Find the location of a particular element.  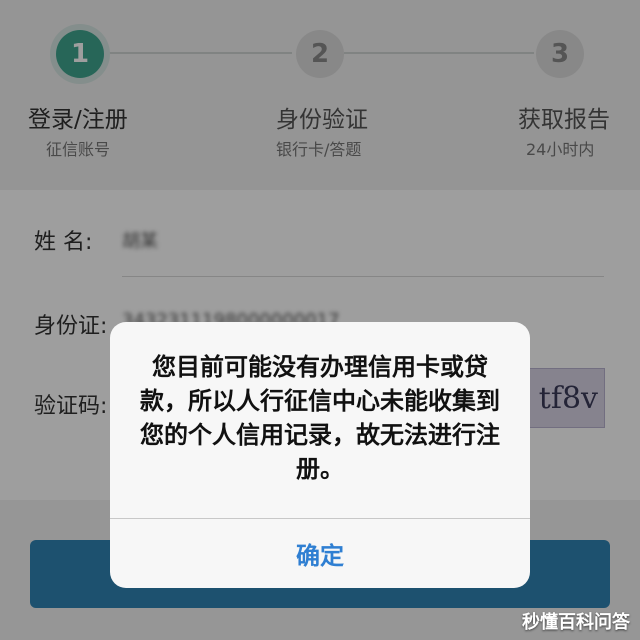

confirm-button: 确定 is located at coordinates (320, 553).